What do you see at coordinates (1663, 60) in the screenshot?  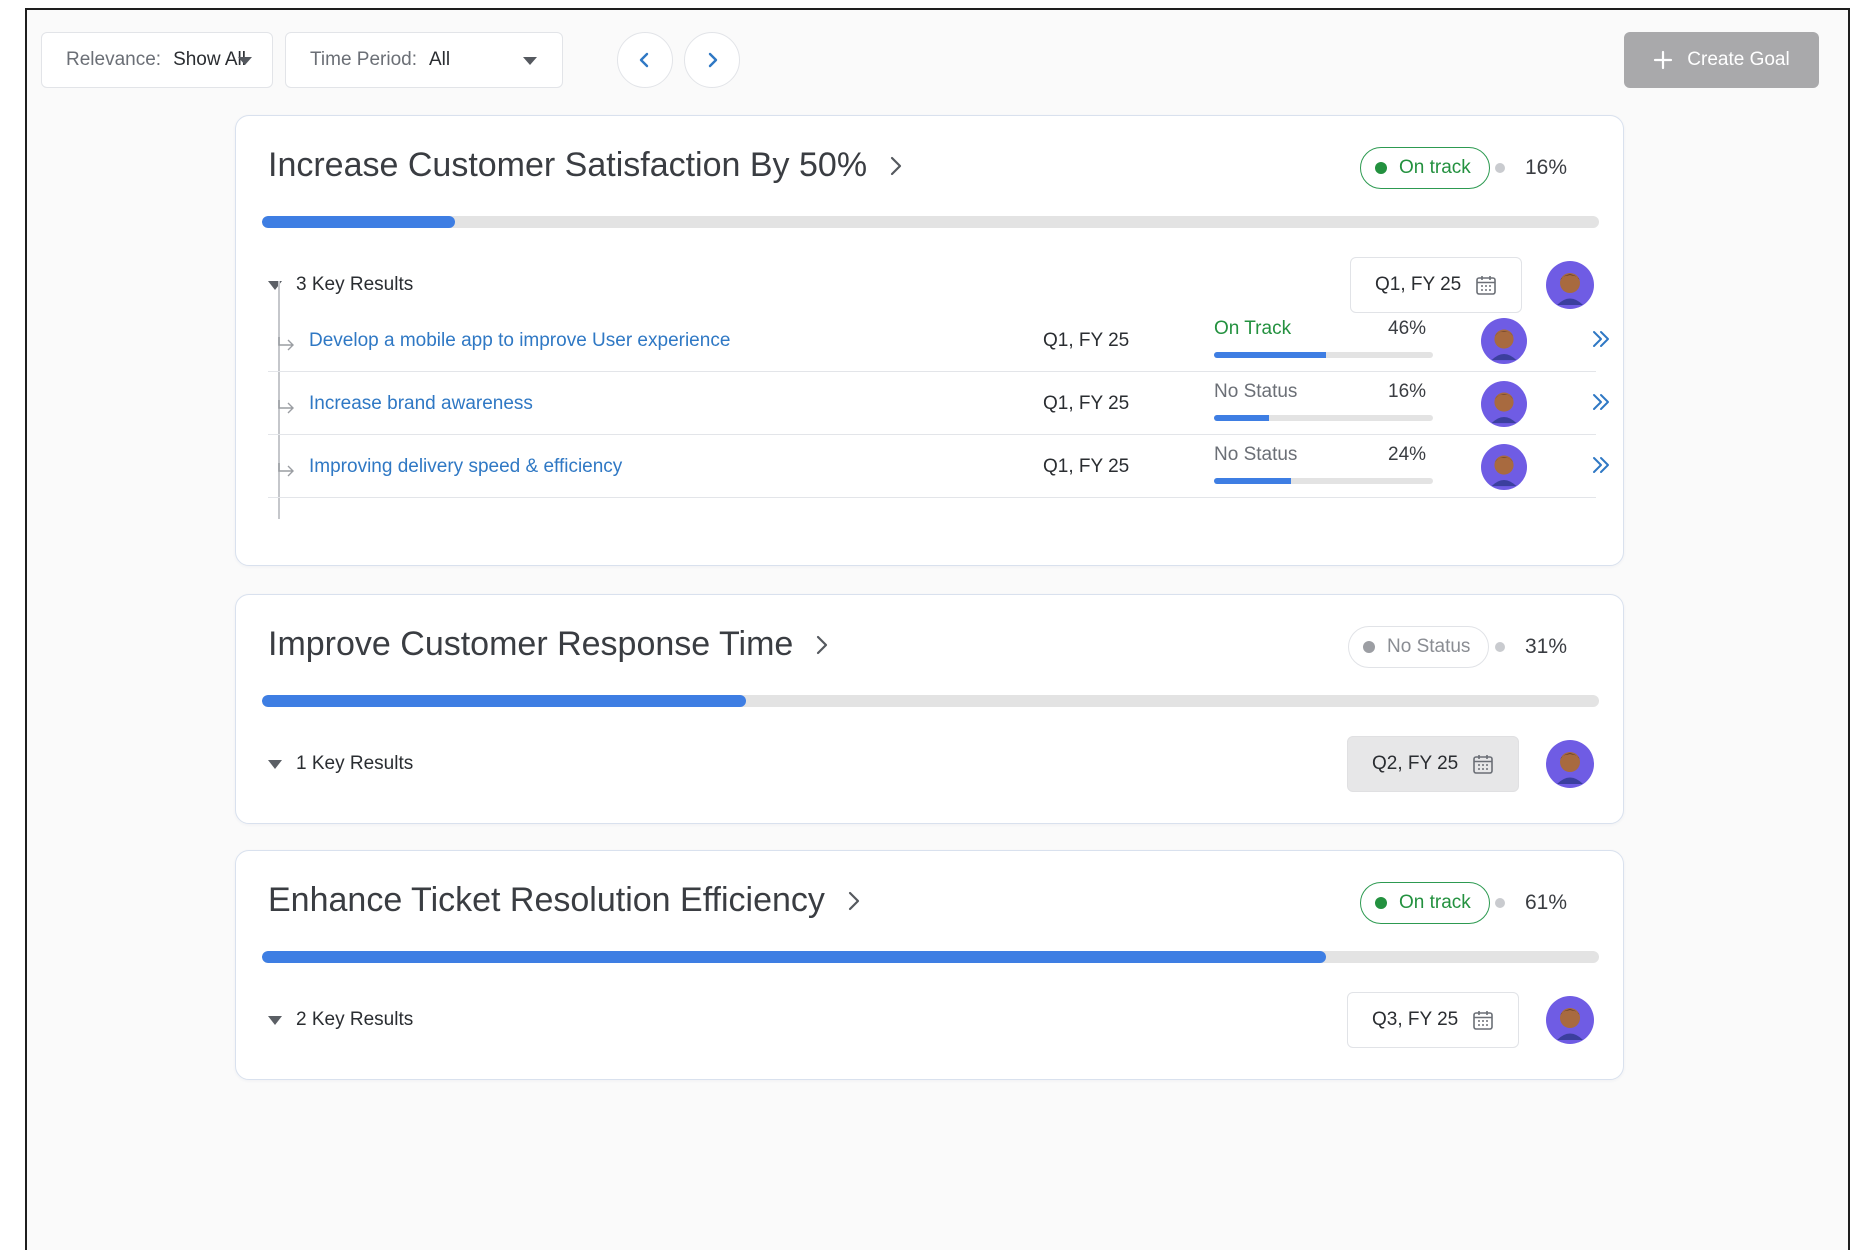 I see `plus-icon` at bounding box center [1663, 60].